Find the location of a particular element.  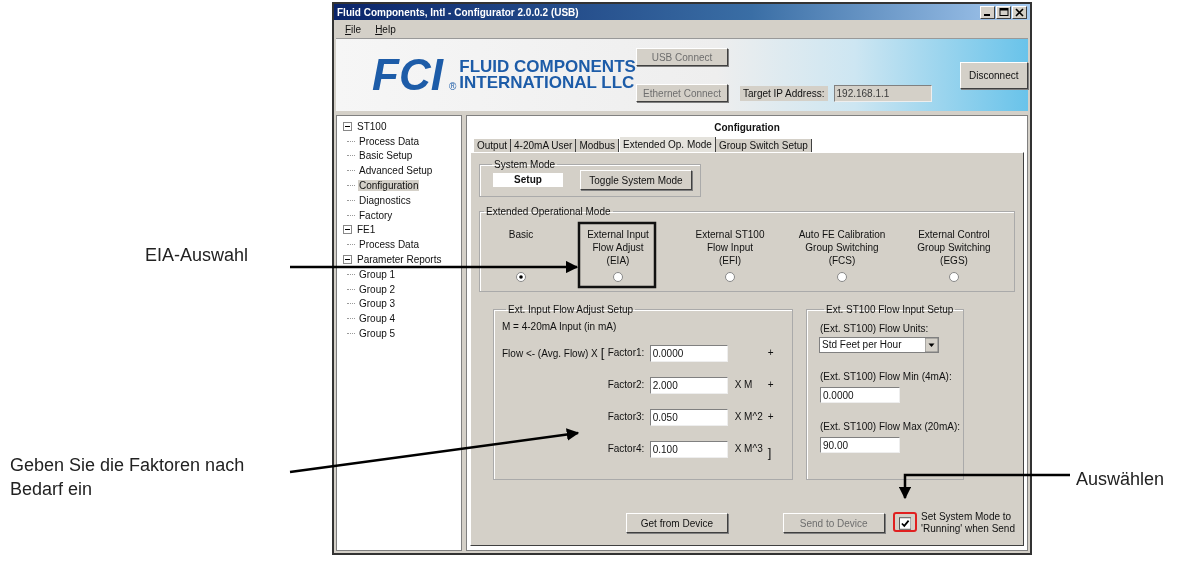

tab: Output is located at coordinates (493, 145).